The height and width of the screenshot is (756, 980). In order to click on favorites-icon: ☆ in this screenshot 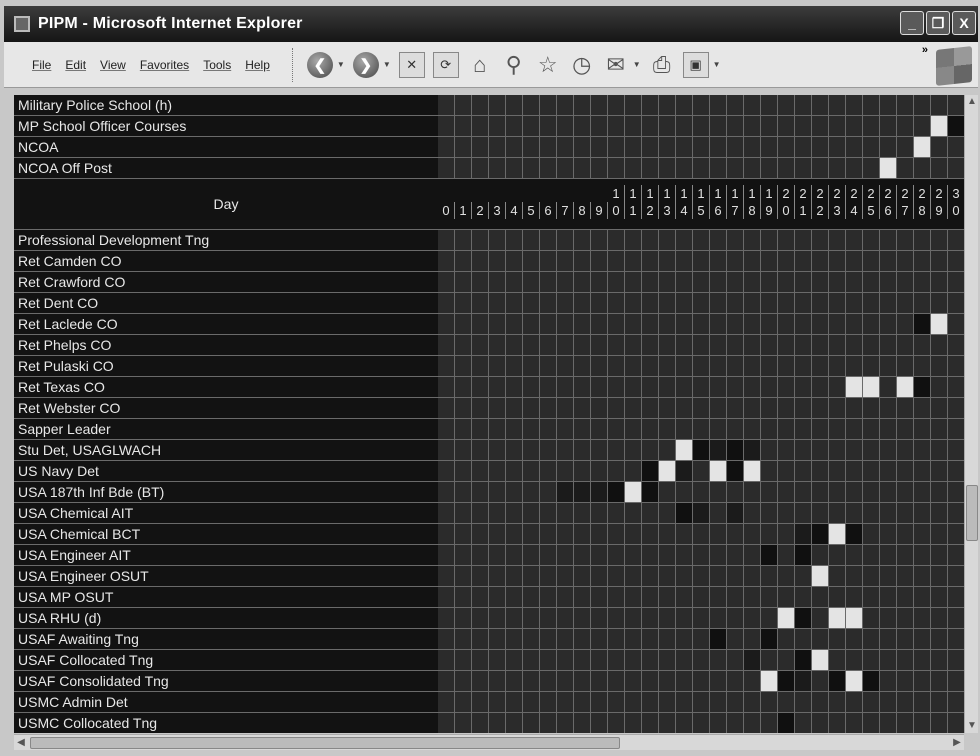, I will do `click(548, 65)`.